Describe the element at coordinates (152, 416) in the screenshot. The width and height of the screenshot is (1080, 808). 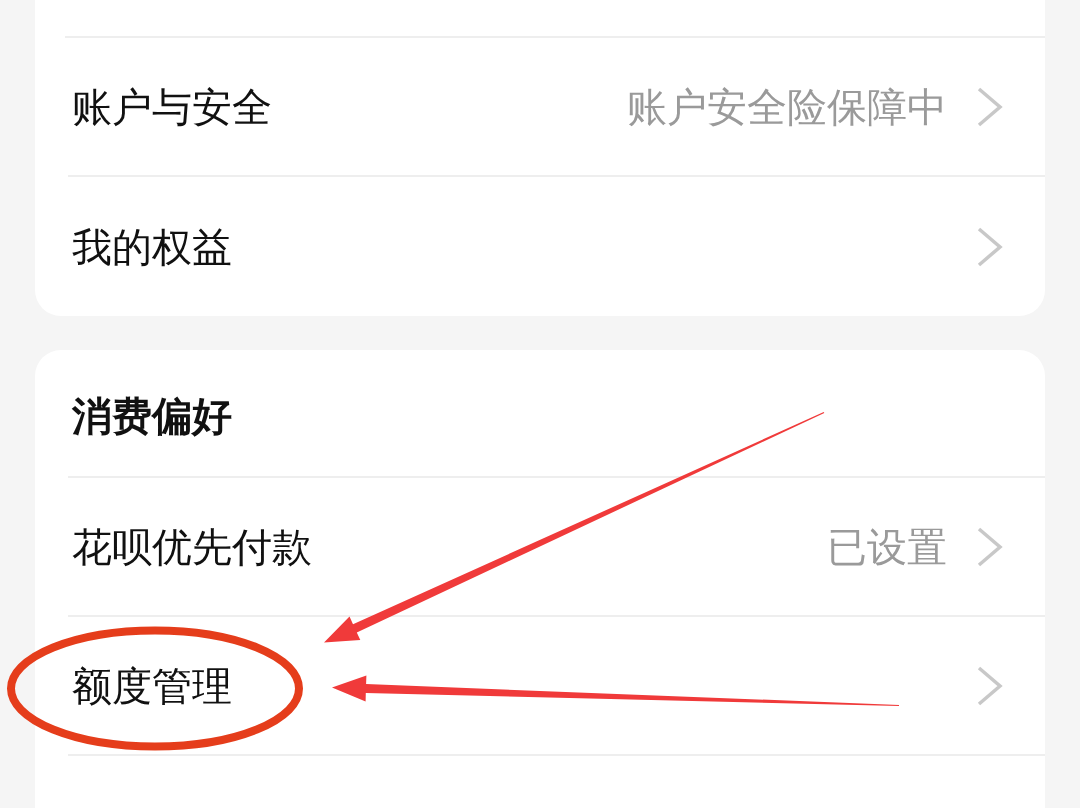
I see `section-title: 消费偏好` at that location.